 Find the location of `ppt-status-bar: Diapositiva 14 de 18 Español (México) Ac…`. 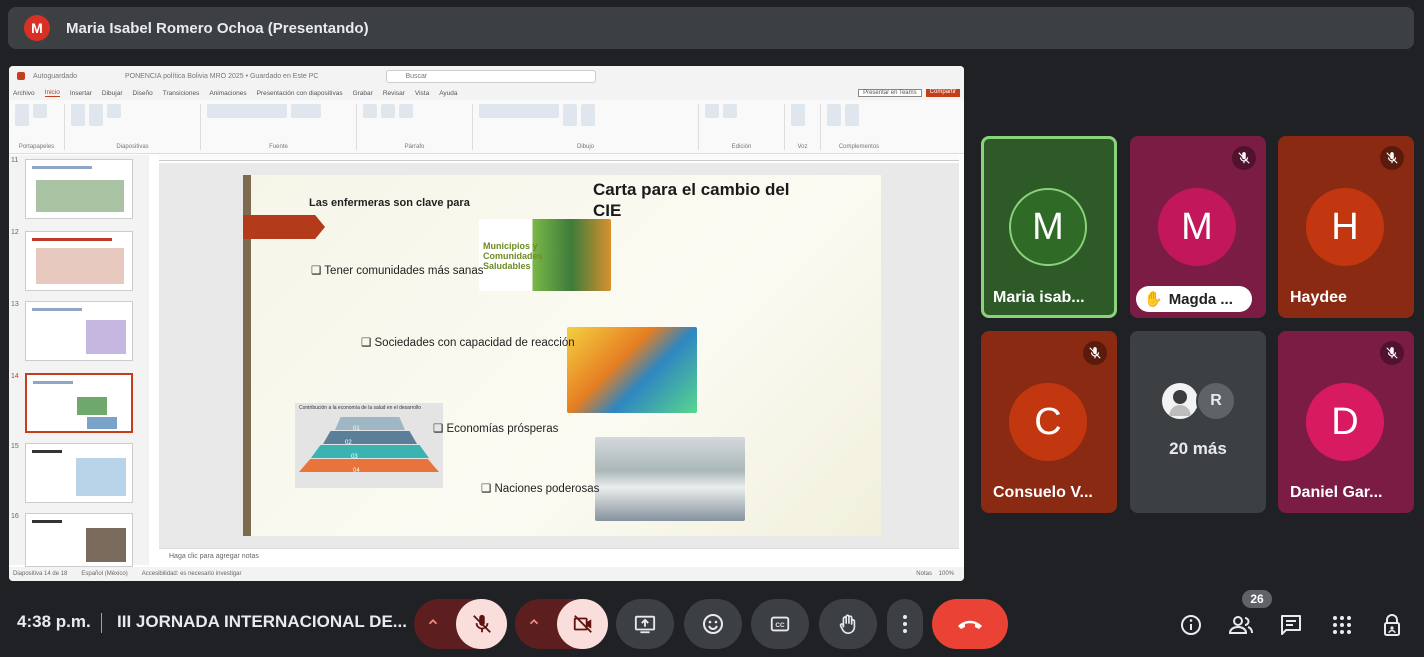

ppt-status-bar: Diapositiva 14 de 18 Español (México) Ac… is located at coordinates (486, 574).